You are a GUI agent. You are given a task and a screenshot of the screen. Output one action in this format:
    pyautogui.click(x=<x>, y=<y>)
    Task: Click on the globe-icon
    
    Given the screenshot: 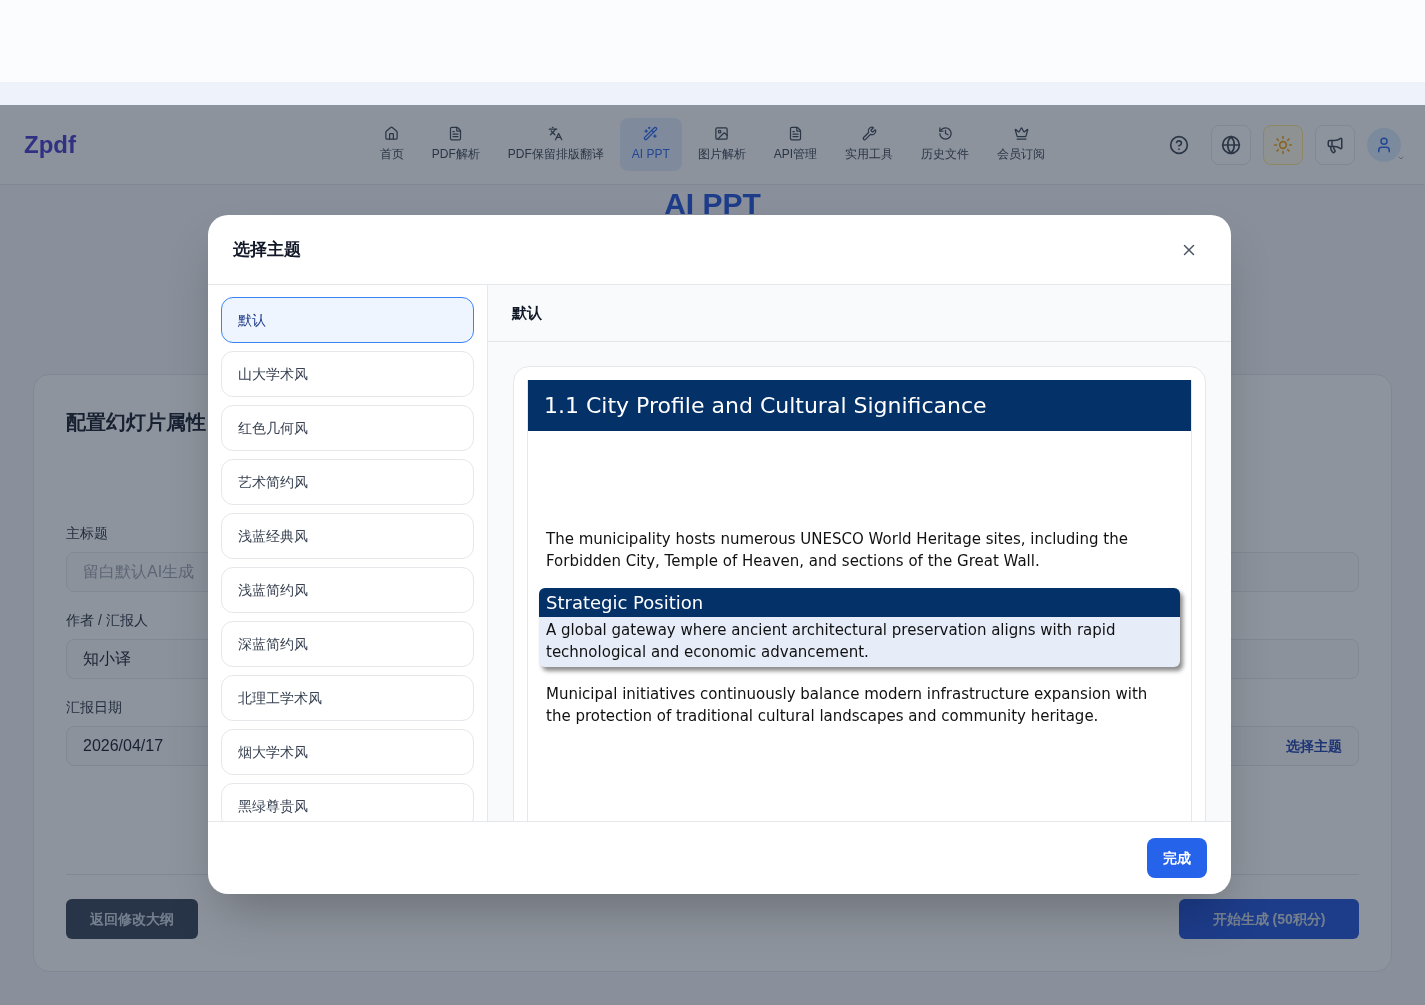 What is the action you would take?
    pyautogui.click(x=1231, y=144)
    